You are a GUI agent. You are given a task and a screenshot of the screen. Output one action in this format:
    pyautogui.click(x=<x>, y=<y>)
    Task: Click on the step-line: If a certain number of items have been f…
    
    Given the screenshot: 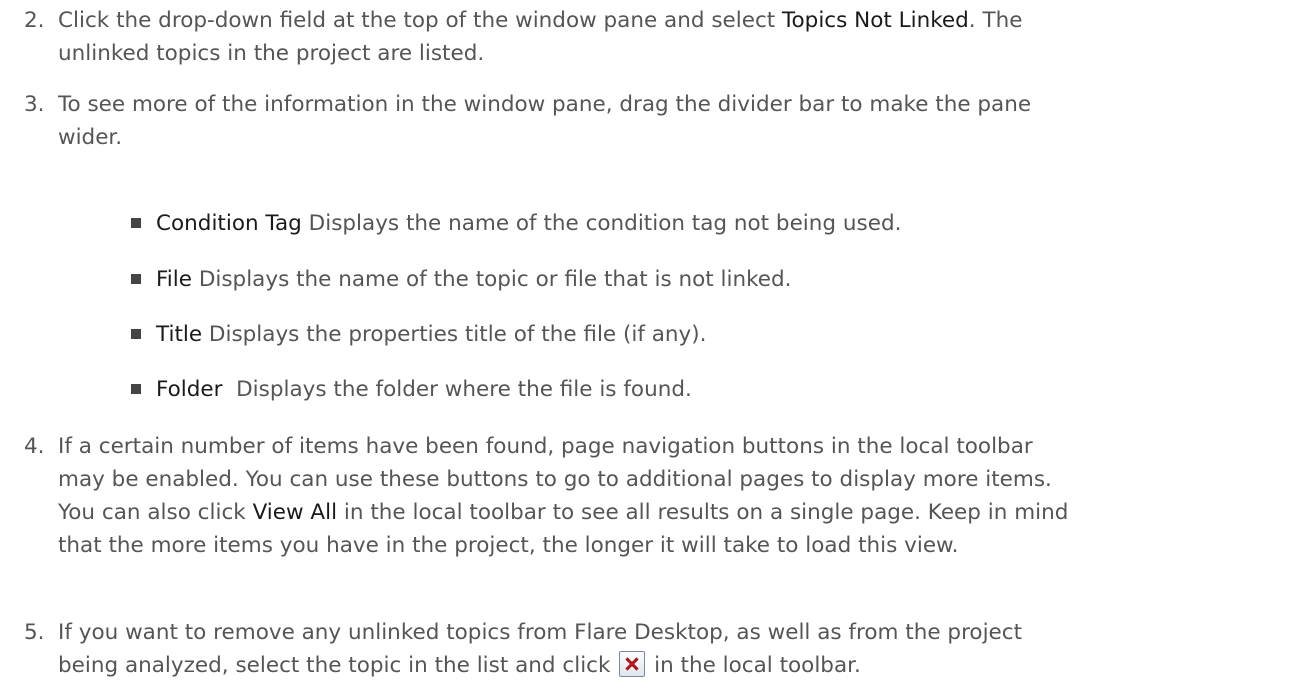 What is the action you would take?
    pyautogui.click(x=545, y=446)
    